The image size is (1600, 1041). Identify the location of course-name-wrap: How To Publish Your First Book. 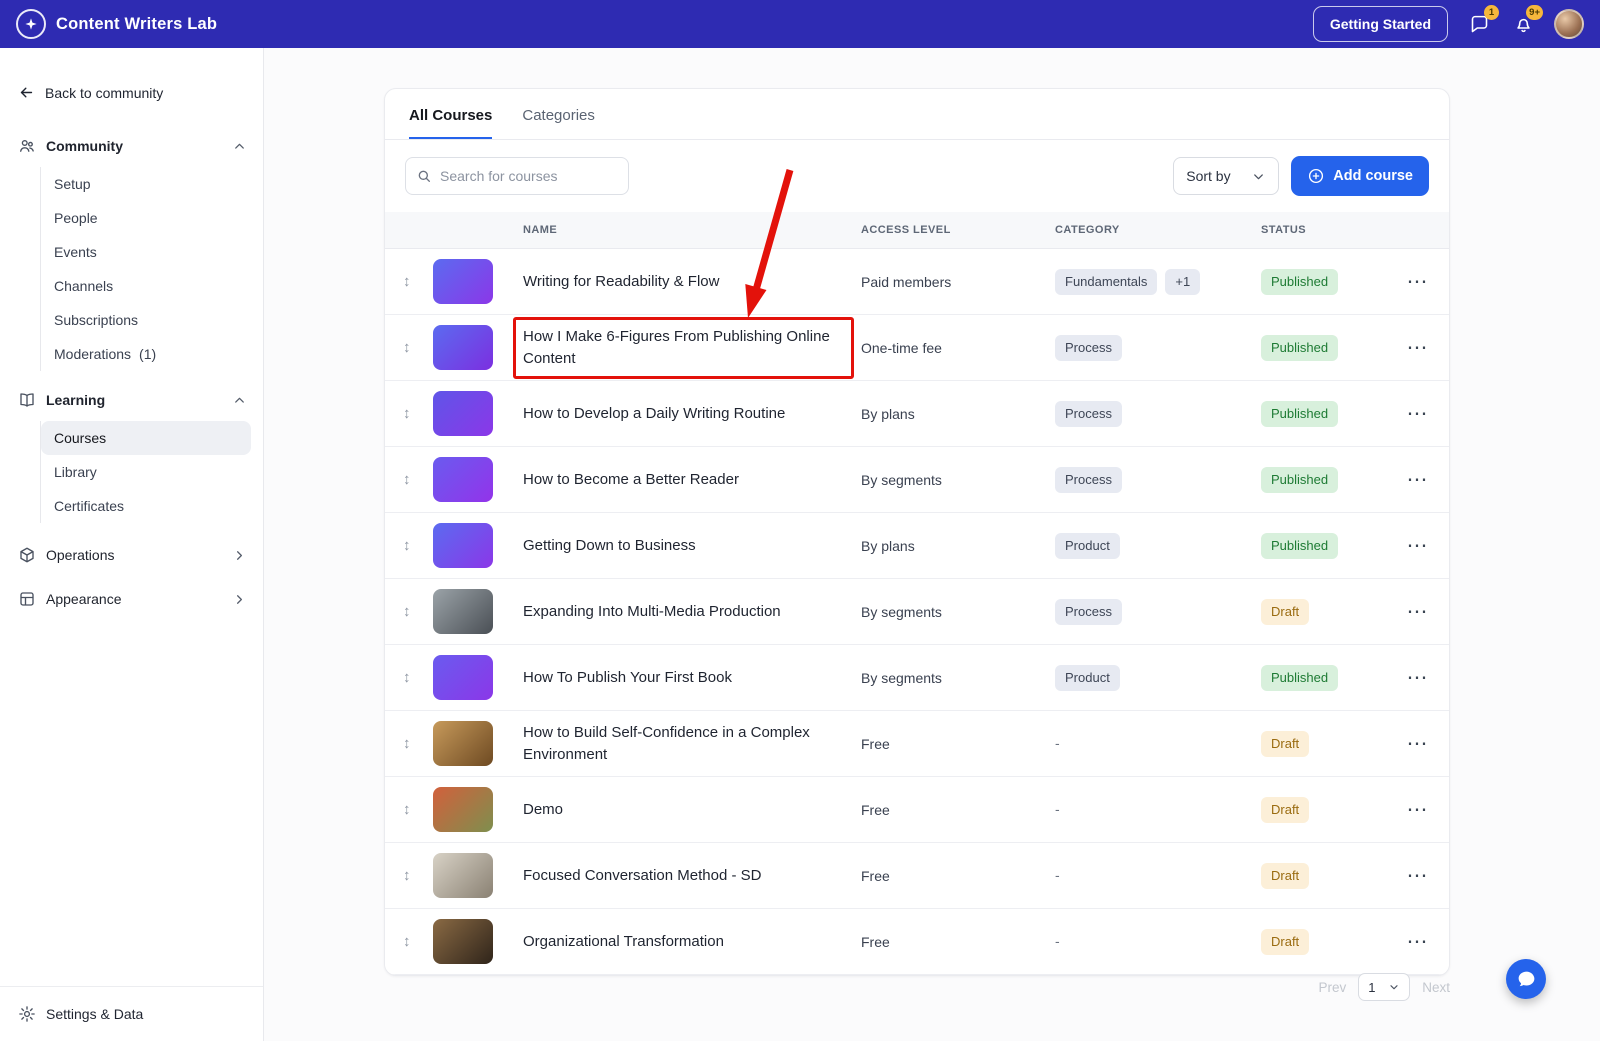
(627, 678).